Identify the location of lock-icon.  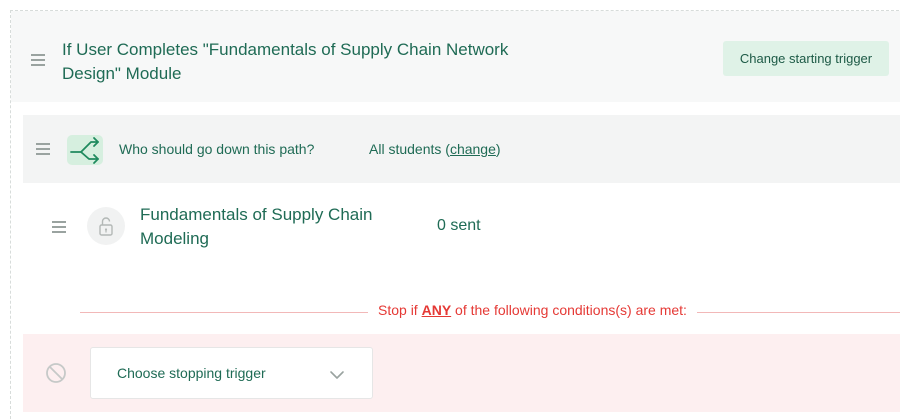
(106, 226).